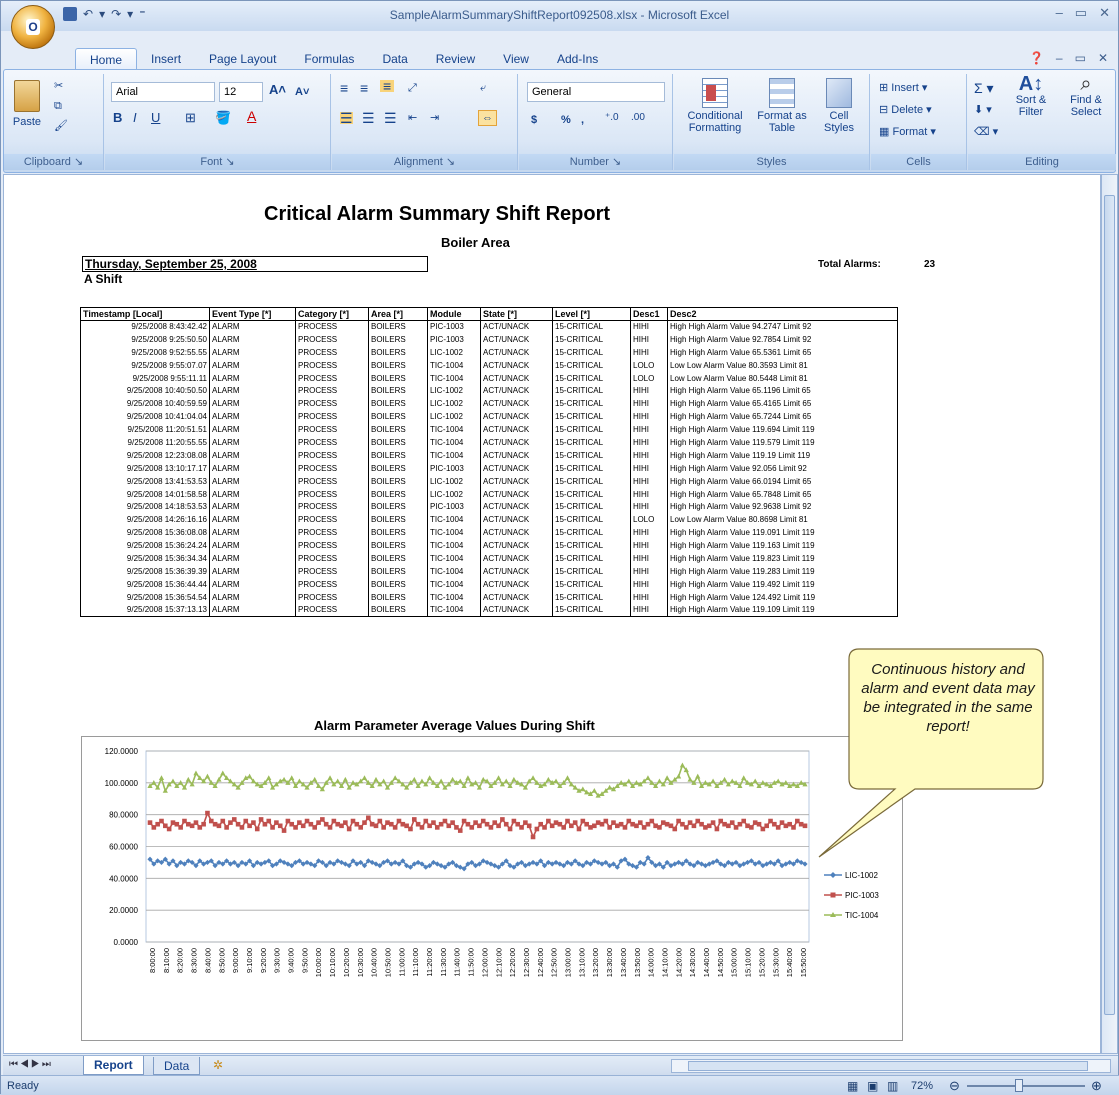 Image resolution: width=1119 pixels, height=1095 pixels. Describe the element at coordinates (58, 106) in the screenshot. I see `copy-icon: ⧉` at that location.